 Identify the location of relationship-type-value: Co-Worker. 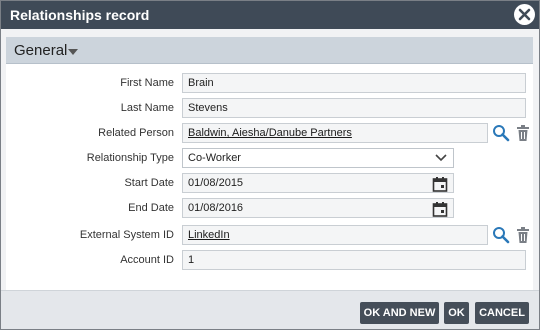
(214, 158).